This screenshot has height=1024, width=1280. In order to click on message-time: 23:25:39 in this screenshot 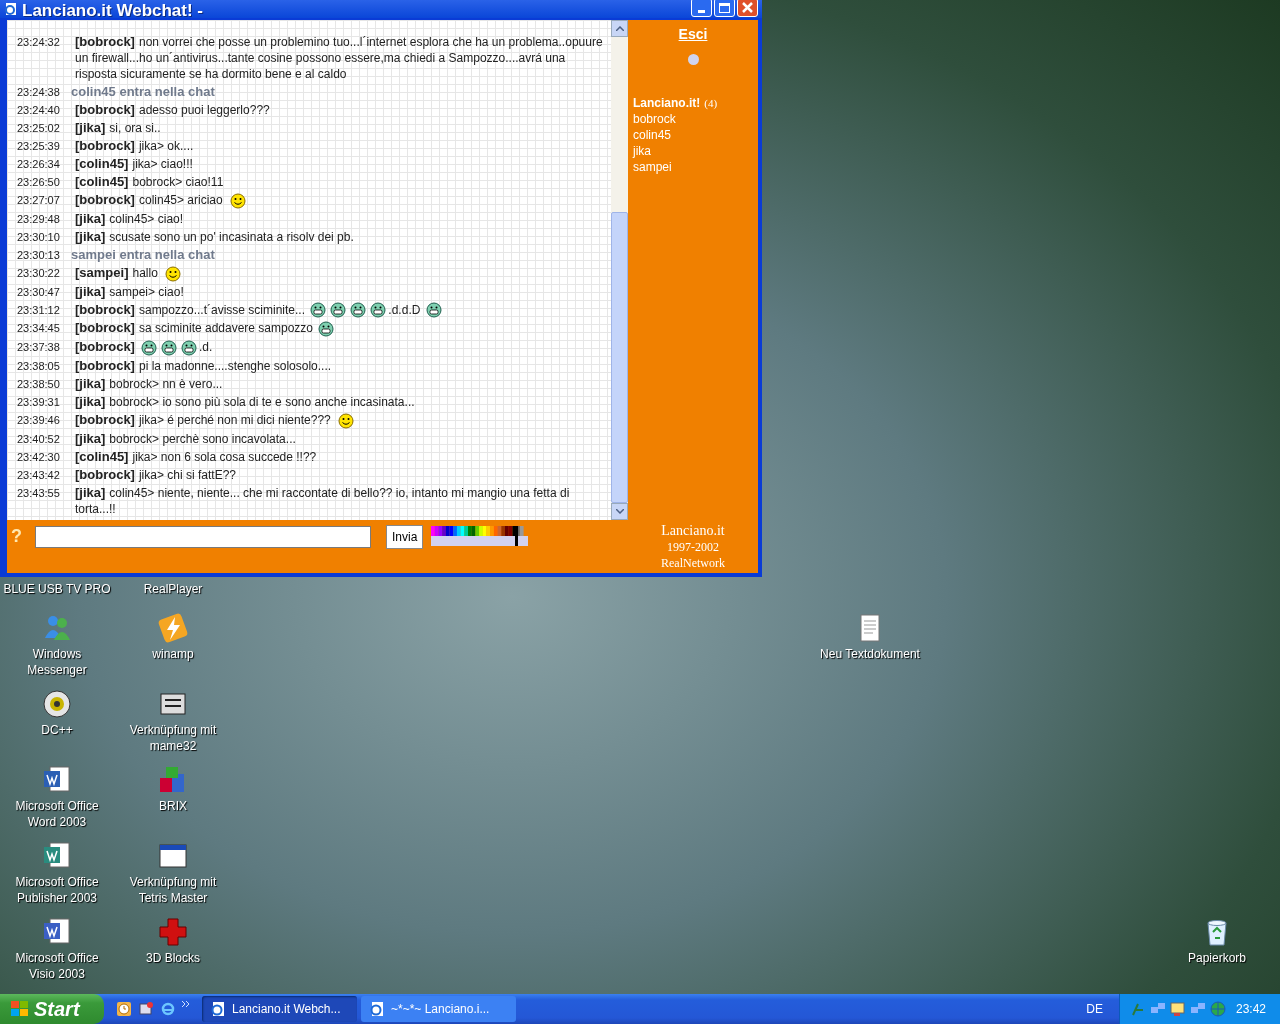, I will do `click(38, 146)`.